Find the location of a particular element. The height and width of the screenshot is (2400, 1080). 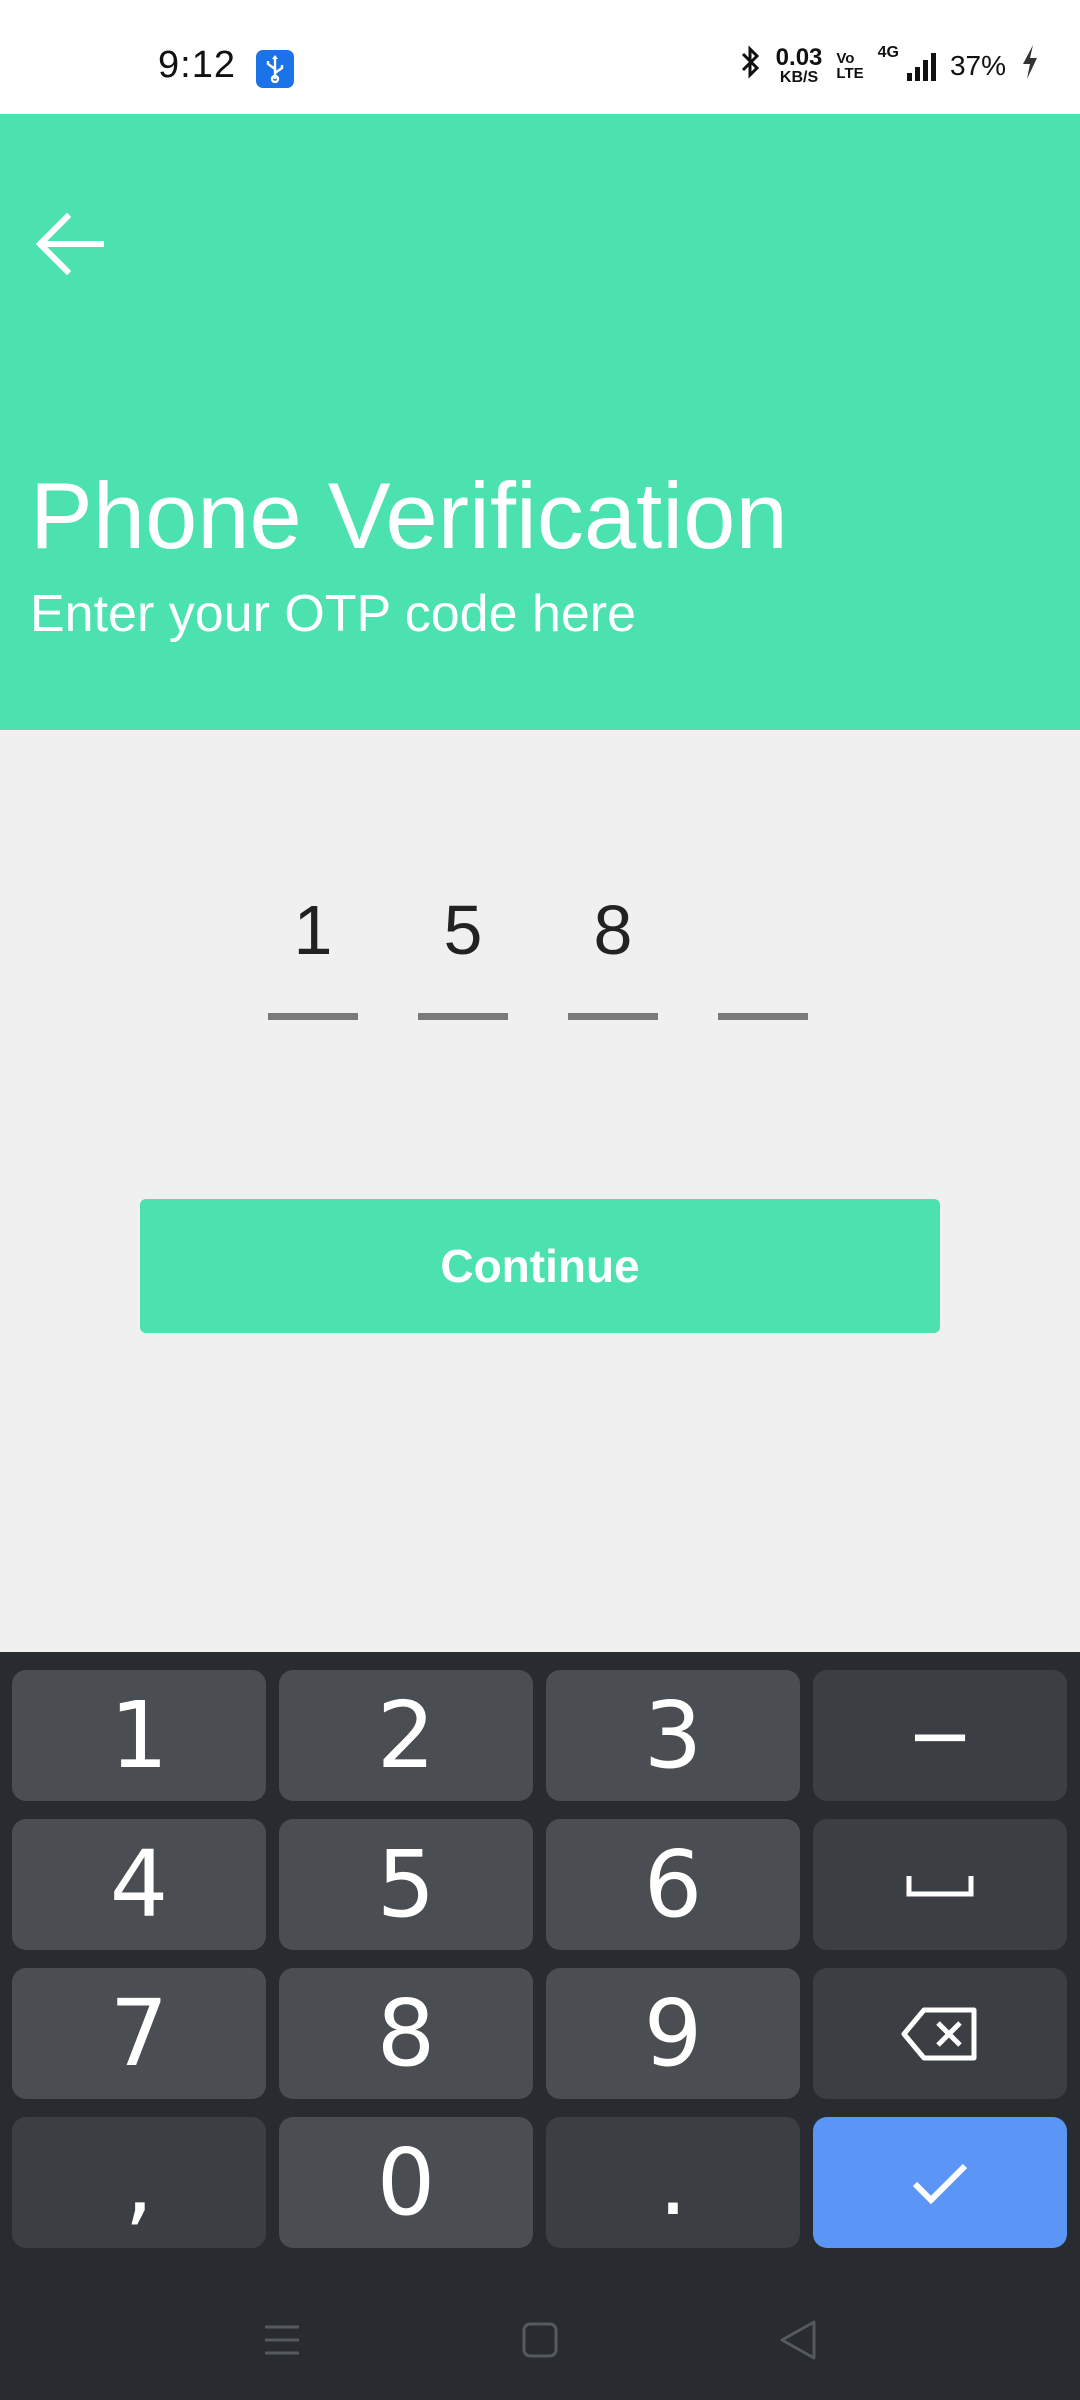

key-backspace is located at coordinates (940, 2033).